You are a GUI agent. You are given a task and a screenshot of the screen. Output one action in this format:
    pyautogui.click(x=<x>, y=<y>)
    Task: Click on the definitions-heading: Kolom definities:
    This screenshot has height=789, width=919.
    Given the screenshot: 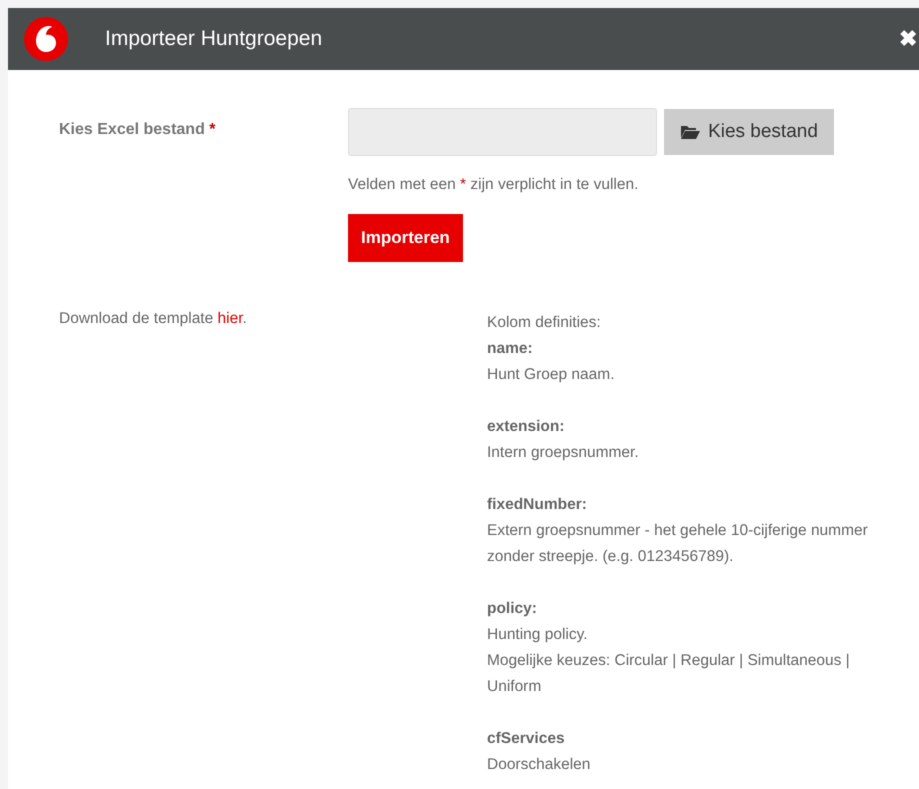 What is the action you would take?
    pyautogui.click(x=544, y=323)
    